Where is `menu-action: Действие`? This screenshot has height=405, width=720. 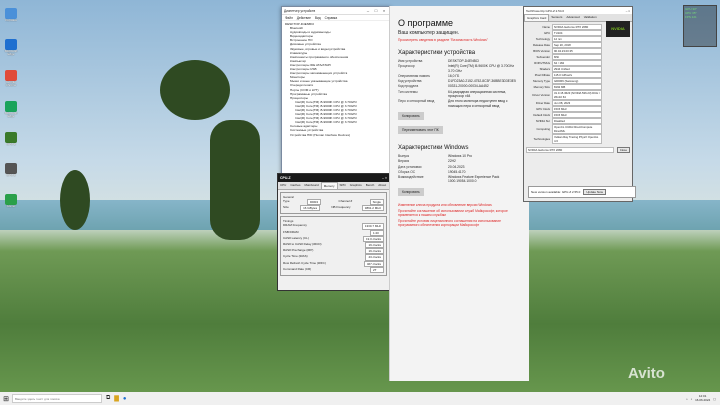 menu-action: Действие is located at coordinates (304, 18).